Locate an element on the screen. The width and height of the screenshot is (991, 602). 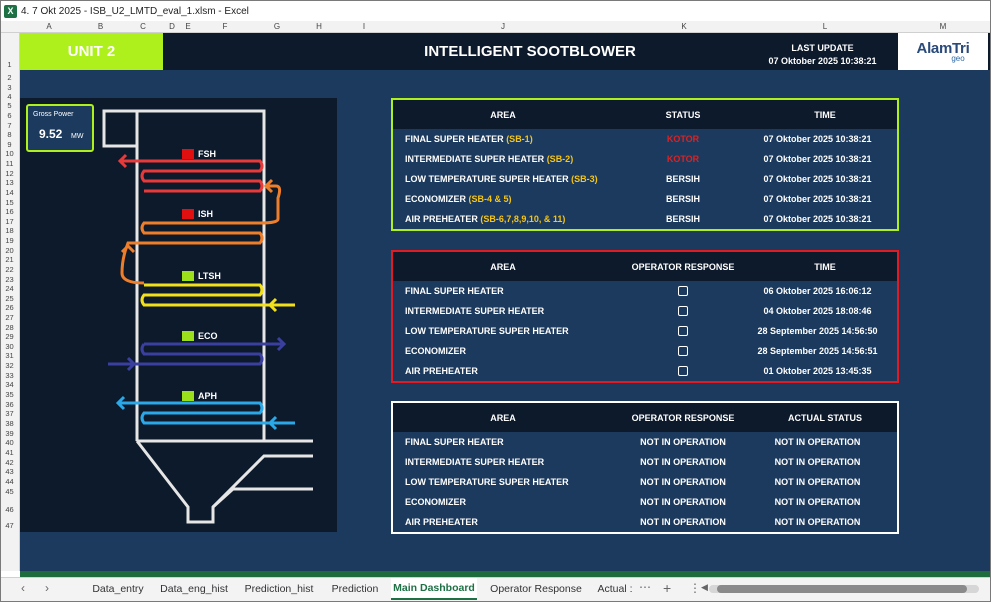
row-header: 26 is located at coordinates (9, 307).